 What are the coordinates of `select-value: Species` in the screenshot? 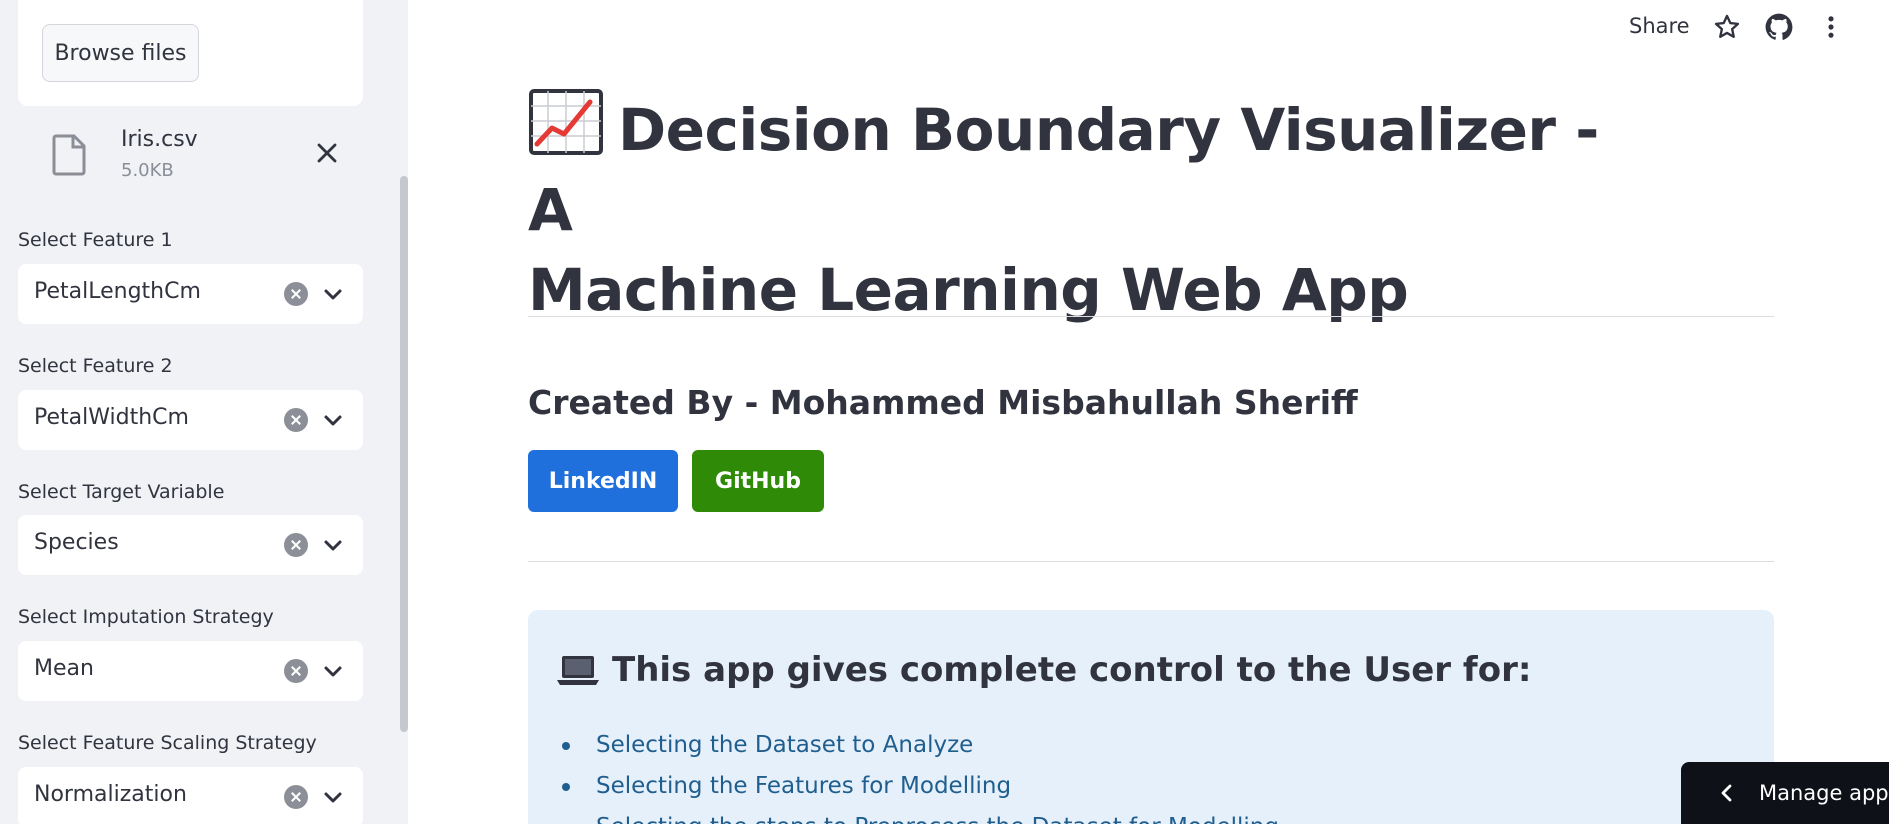 It's located at (76, 542).